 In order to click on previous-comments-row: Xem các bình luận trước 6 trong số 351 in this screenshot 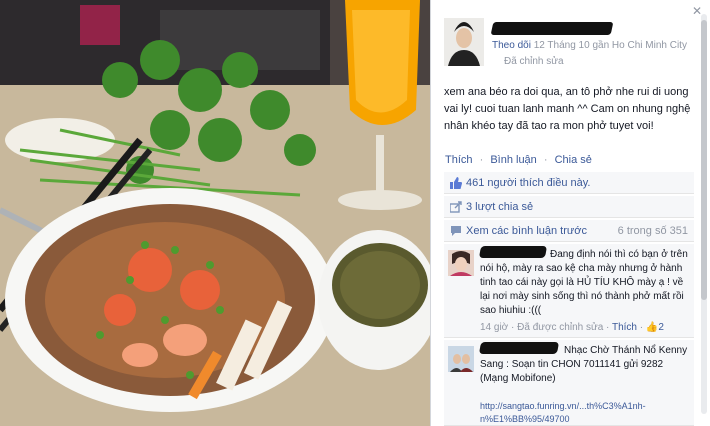, I will do `click(569, 231)`.